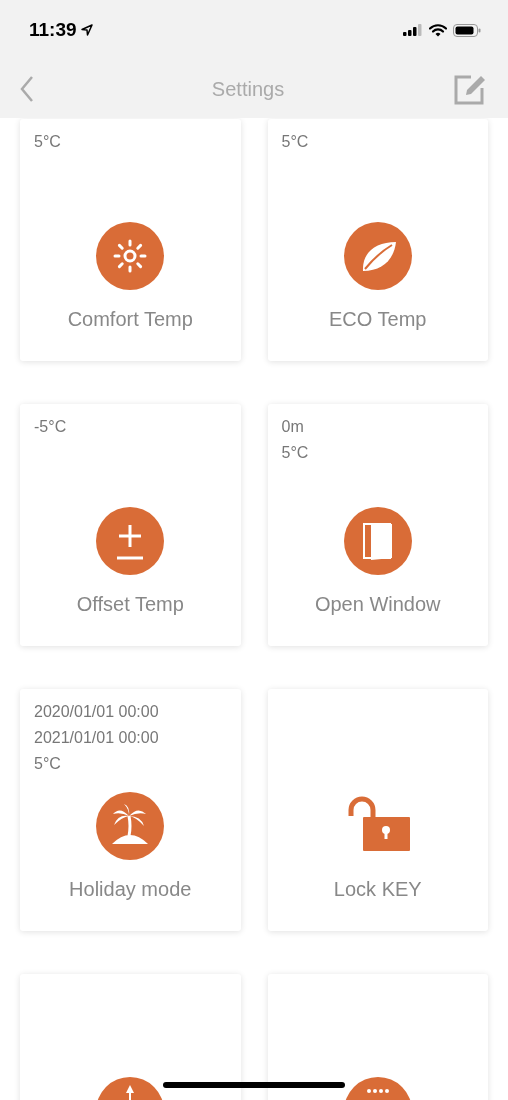 This screenshot has height=1100, width=508. I want to click on leaf-icon, so click(377, 256).